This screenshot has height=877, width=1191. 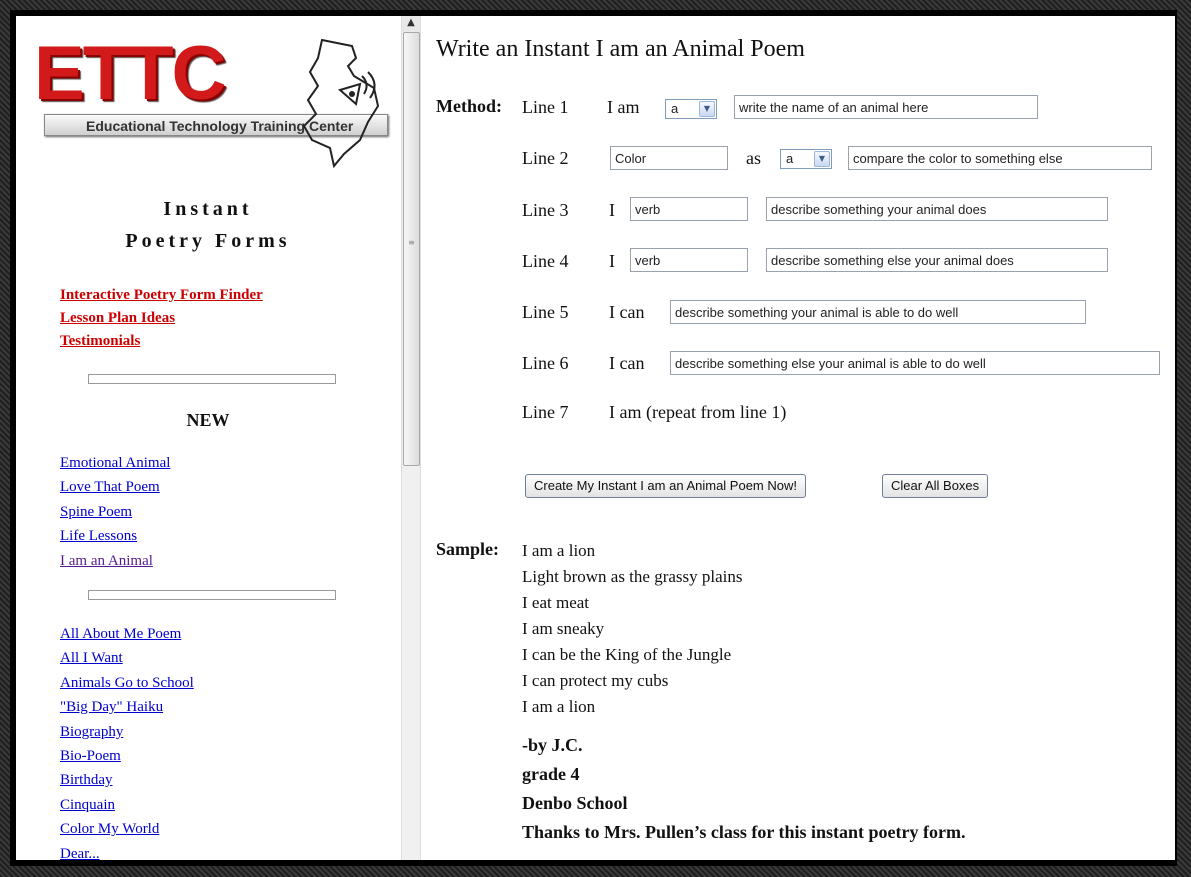 What do you see at coordinates (790, 158) in the screenshot?
I see `line-2-select-value: a` at bounding box center [790, 158].